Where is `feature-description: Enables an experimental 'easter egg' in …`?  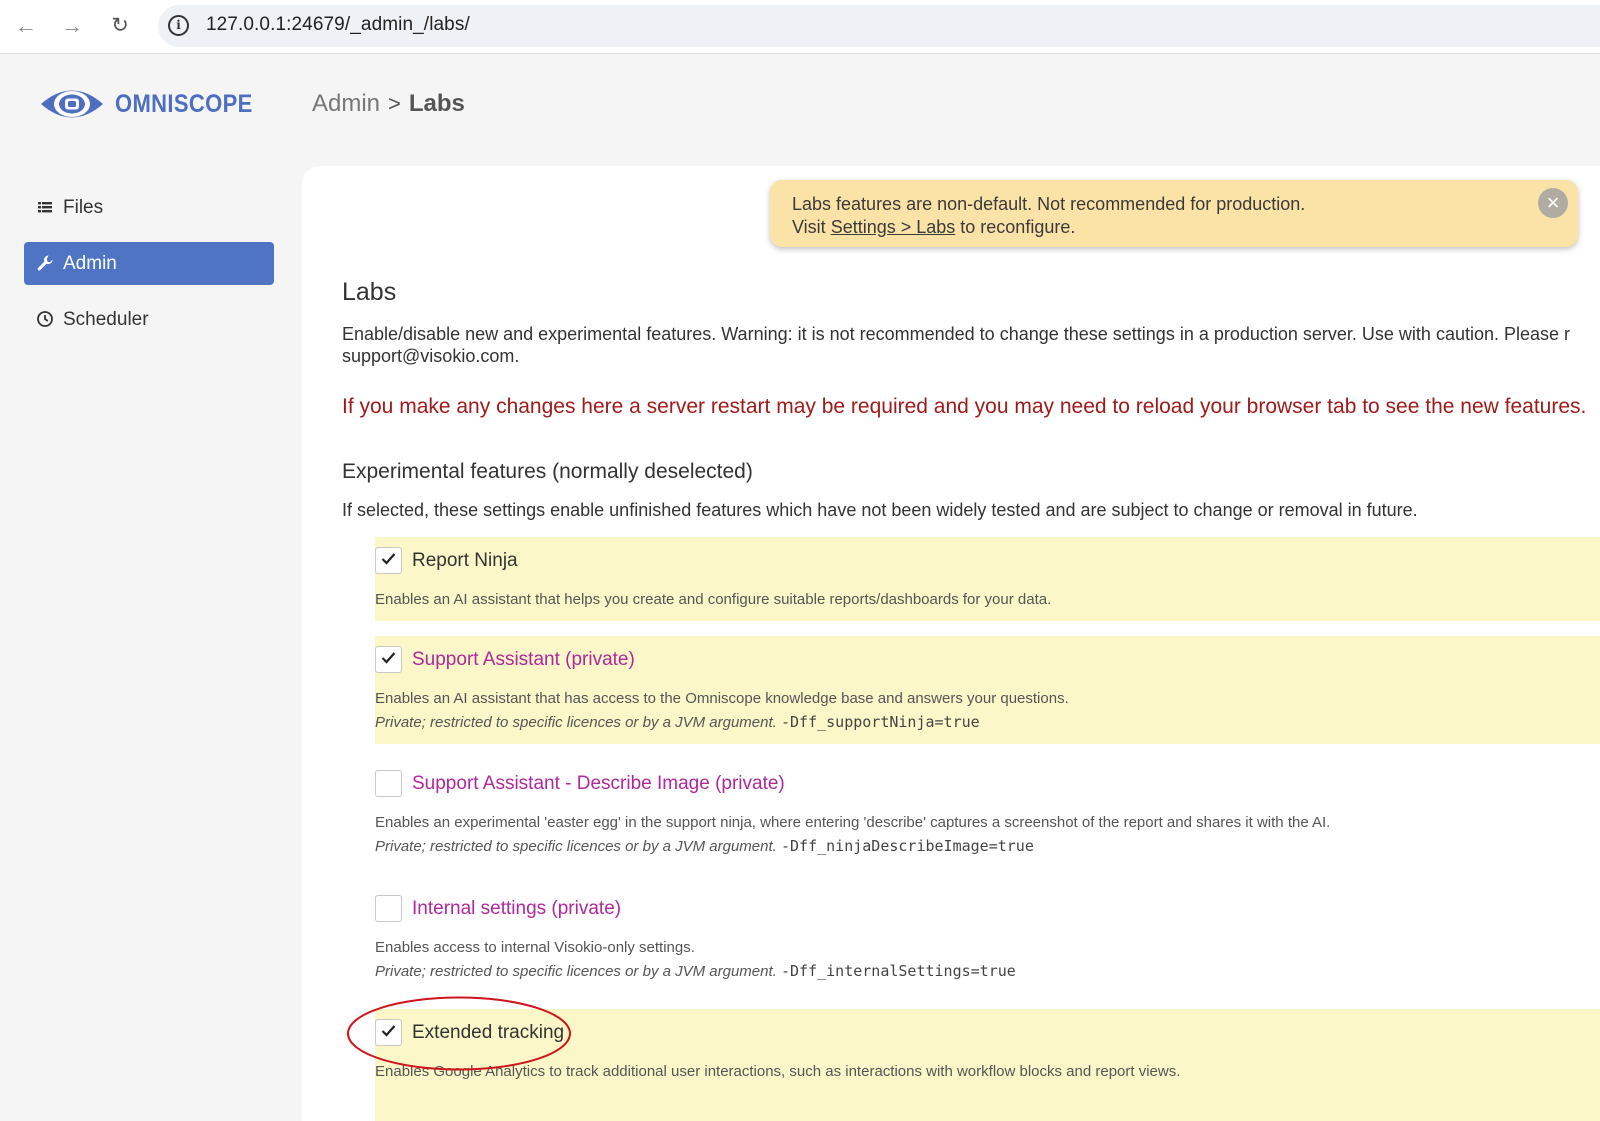 feature-description: Enables an experimental 'easter egg' in … is located at coordinates (853, 822).